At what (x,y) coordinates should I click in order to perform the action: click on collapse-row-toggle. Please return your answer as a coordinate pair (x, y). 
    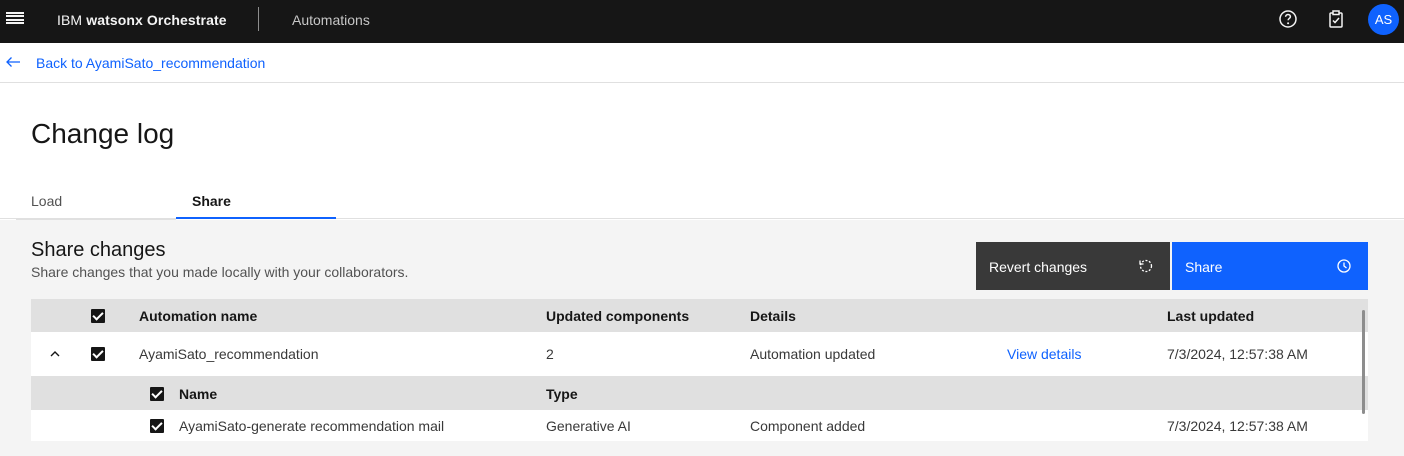
    Looking at the image, I should click on (55, 354).